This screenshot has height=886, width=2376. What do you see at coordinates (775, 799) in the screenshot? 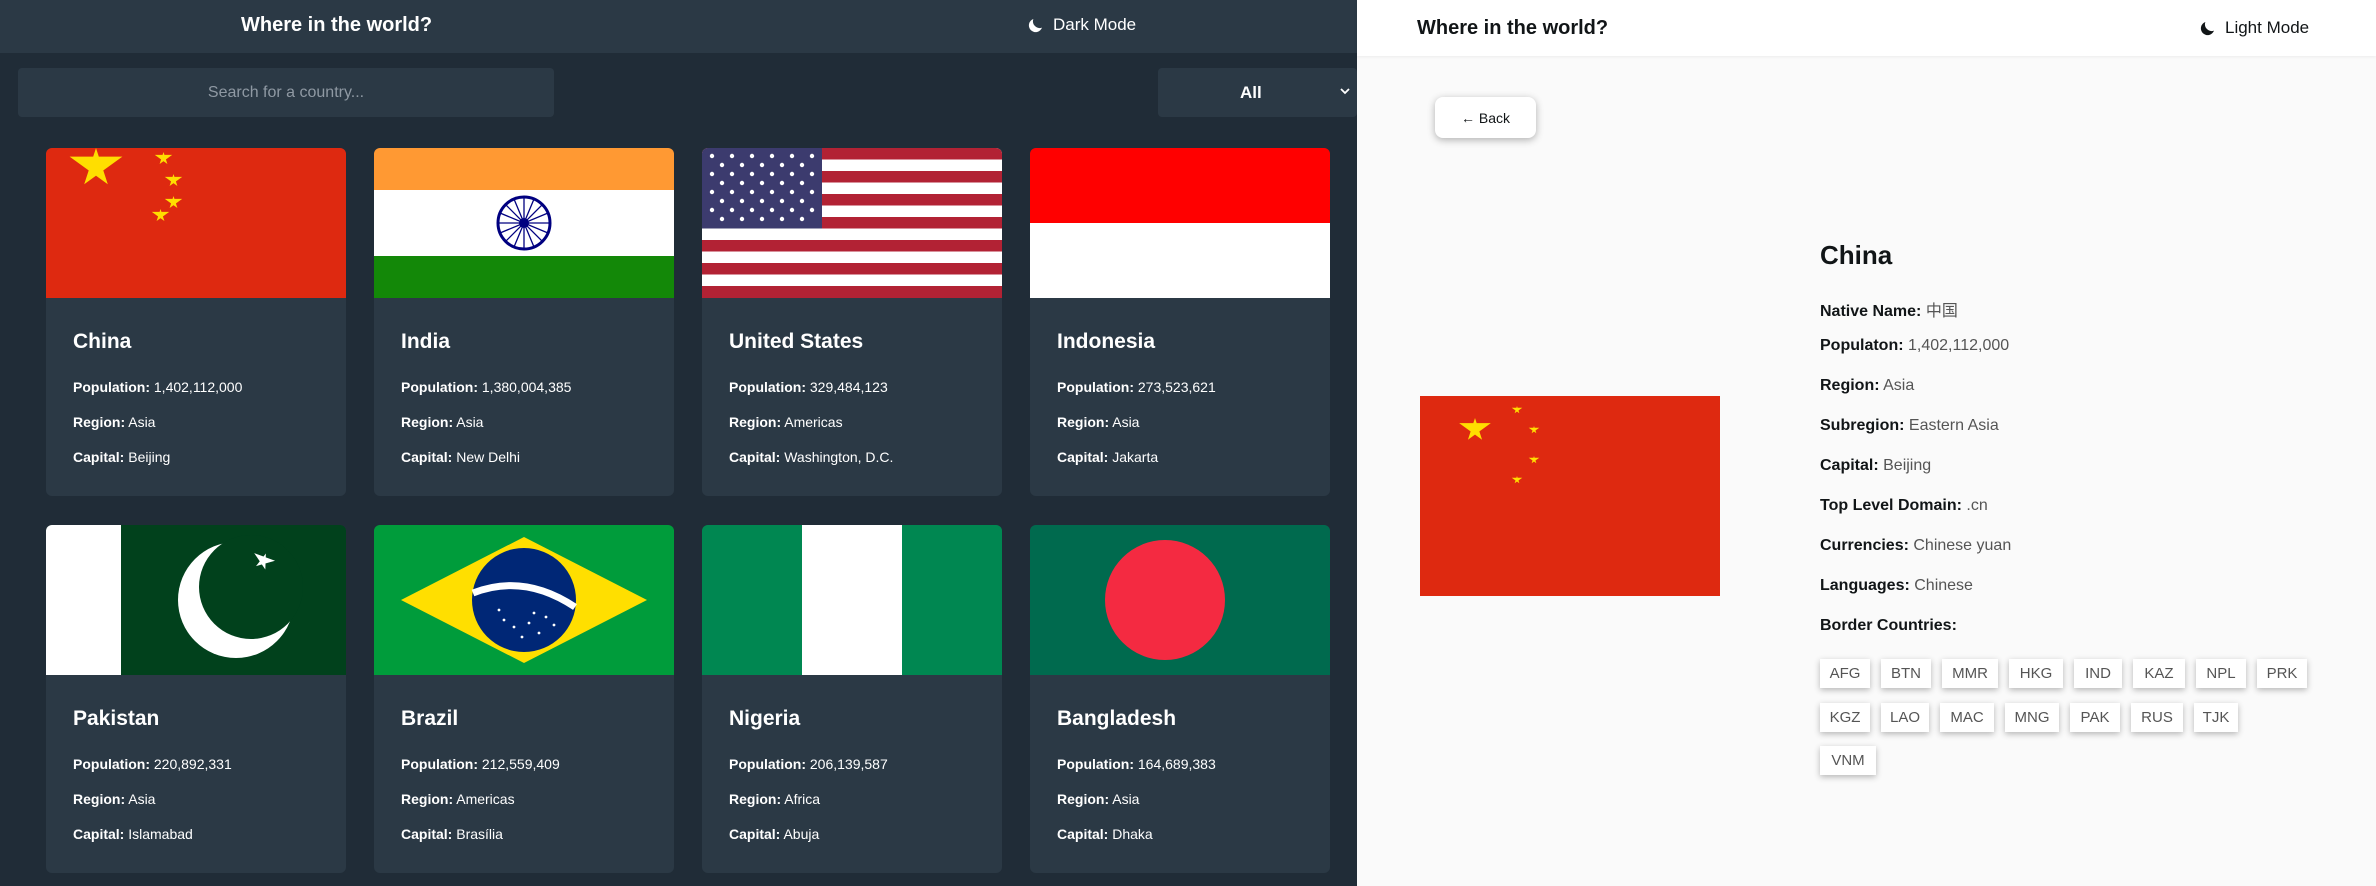
I see `region-row: Region: Africa` at bounding box center [775, 799].